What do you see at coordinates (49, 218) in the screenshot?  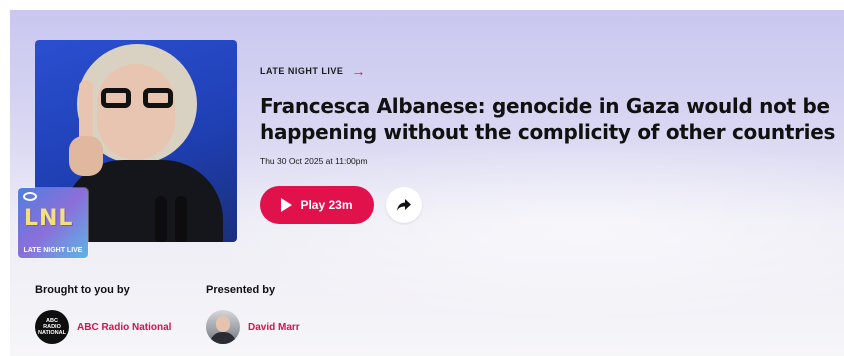 I see `show-logo-letters: LNL` at bounding box center [49, 218].